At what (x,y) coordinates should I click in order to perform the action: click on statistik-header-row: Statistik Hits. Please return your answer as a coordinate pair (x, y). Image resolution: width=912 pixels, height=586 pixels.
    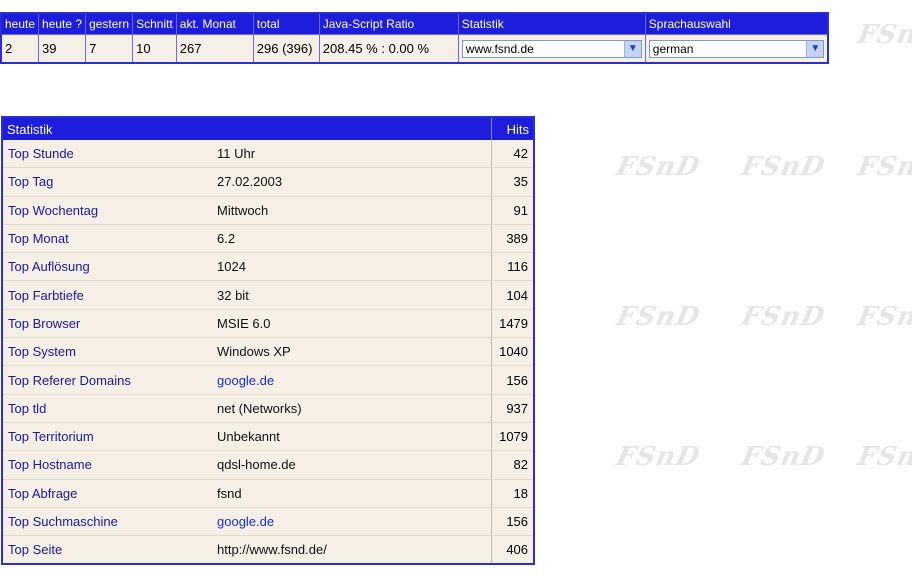
    Looking at the image, I should click on (268, 128).